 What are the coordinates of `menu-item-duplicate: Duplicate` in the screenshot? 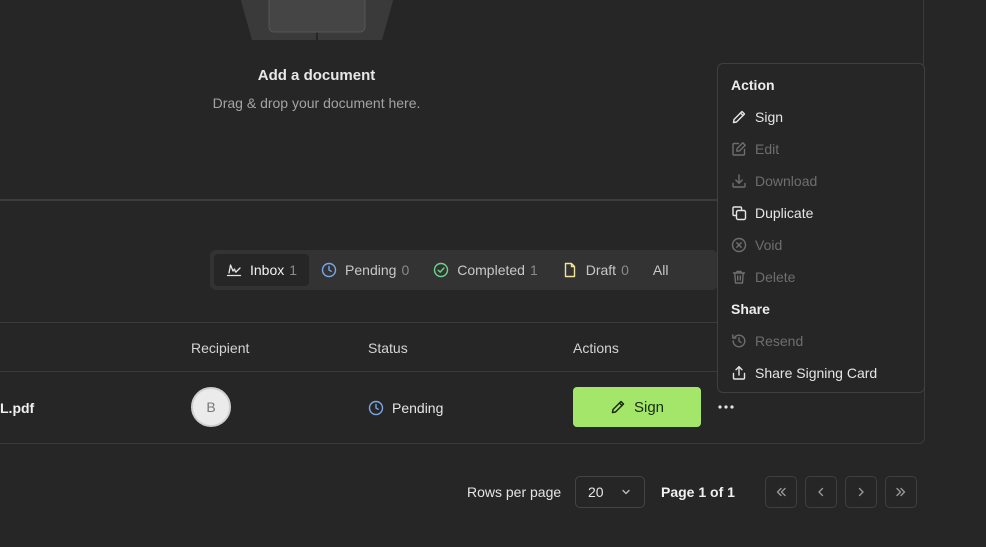 It's located at (772, 213).